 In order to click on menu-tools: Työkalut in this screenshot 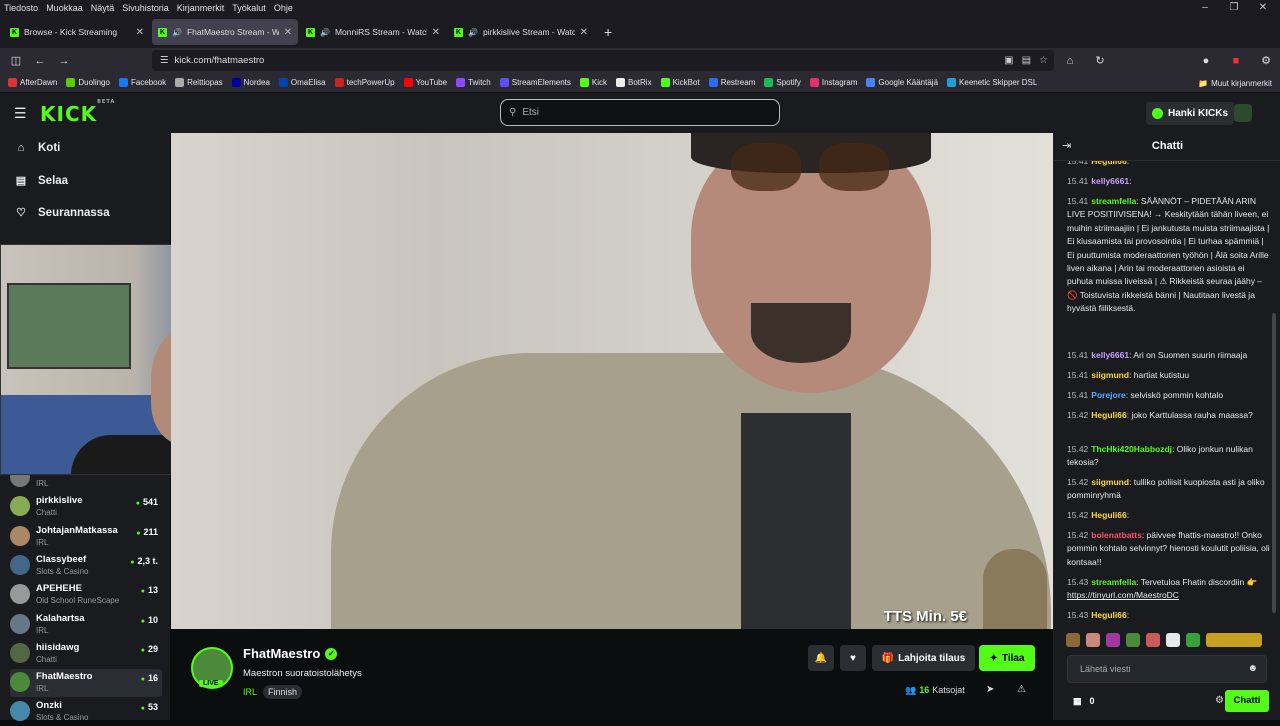, I will do `click(249, 8)`.